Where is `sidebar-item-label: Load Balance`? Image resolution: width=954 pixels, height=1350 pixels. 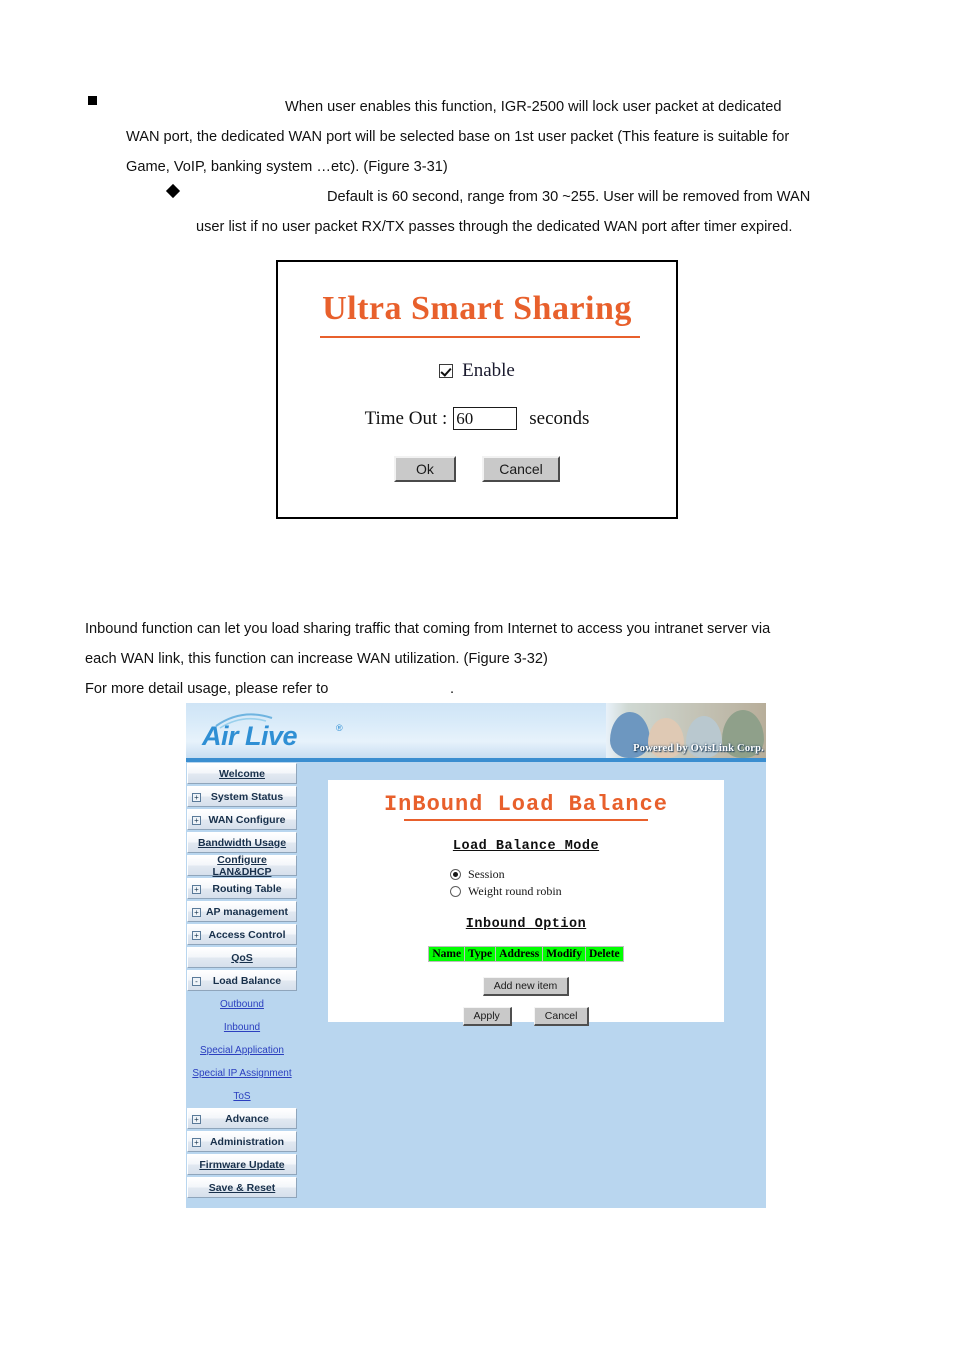
sidebar-item-label: Load Balance is located at coordinates (247, 980).